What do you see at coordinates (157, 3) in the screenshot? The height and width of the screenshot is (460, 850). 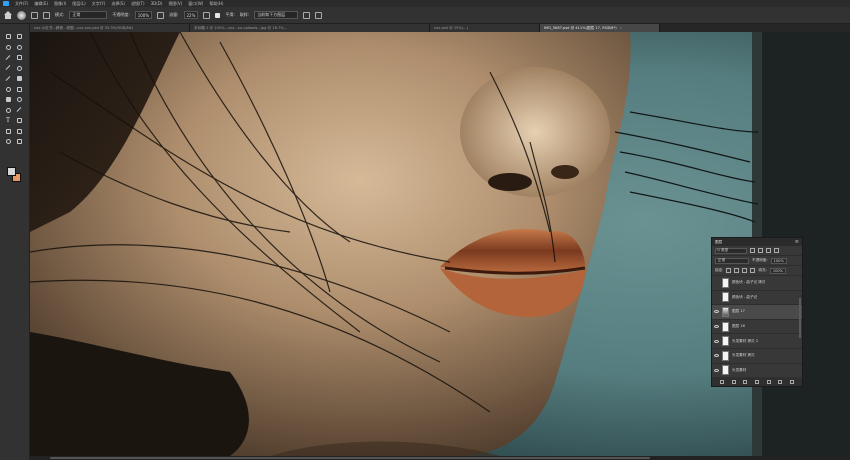 I see `menu-3d: 3D(D)` at bounding box center [157, 3].